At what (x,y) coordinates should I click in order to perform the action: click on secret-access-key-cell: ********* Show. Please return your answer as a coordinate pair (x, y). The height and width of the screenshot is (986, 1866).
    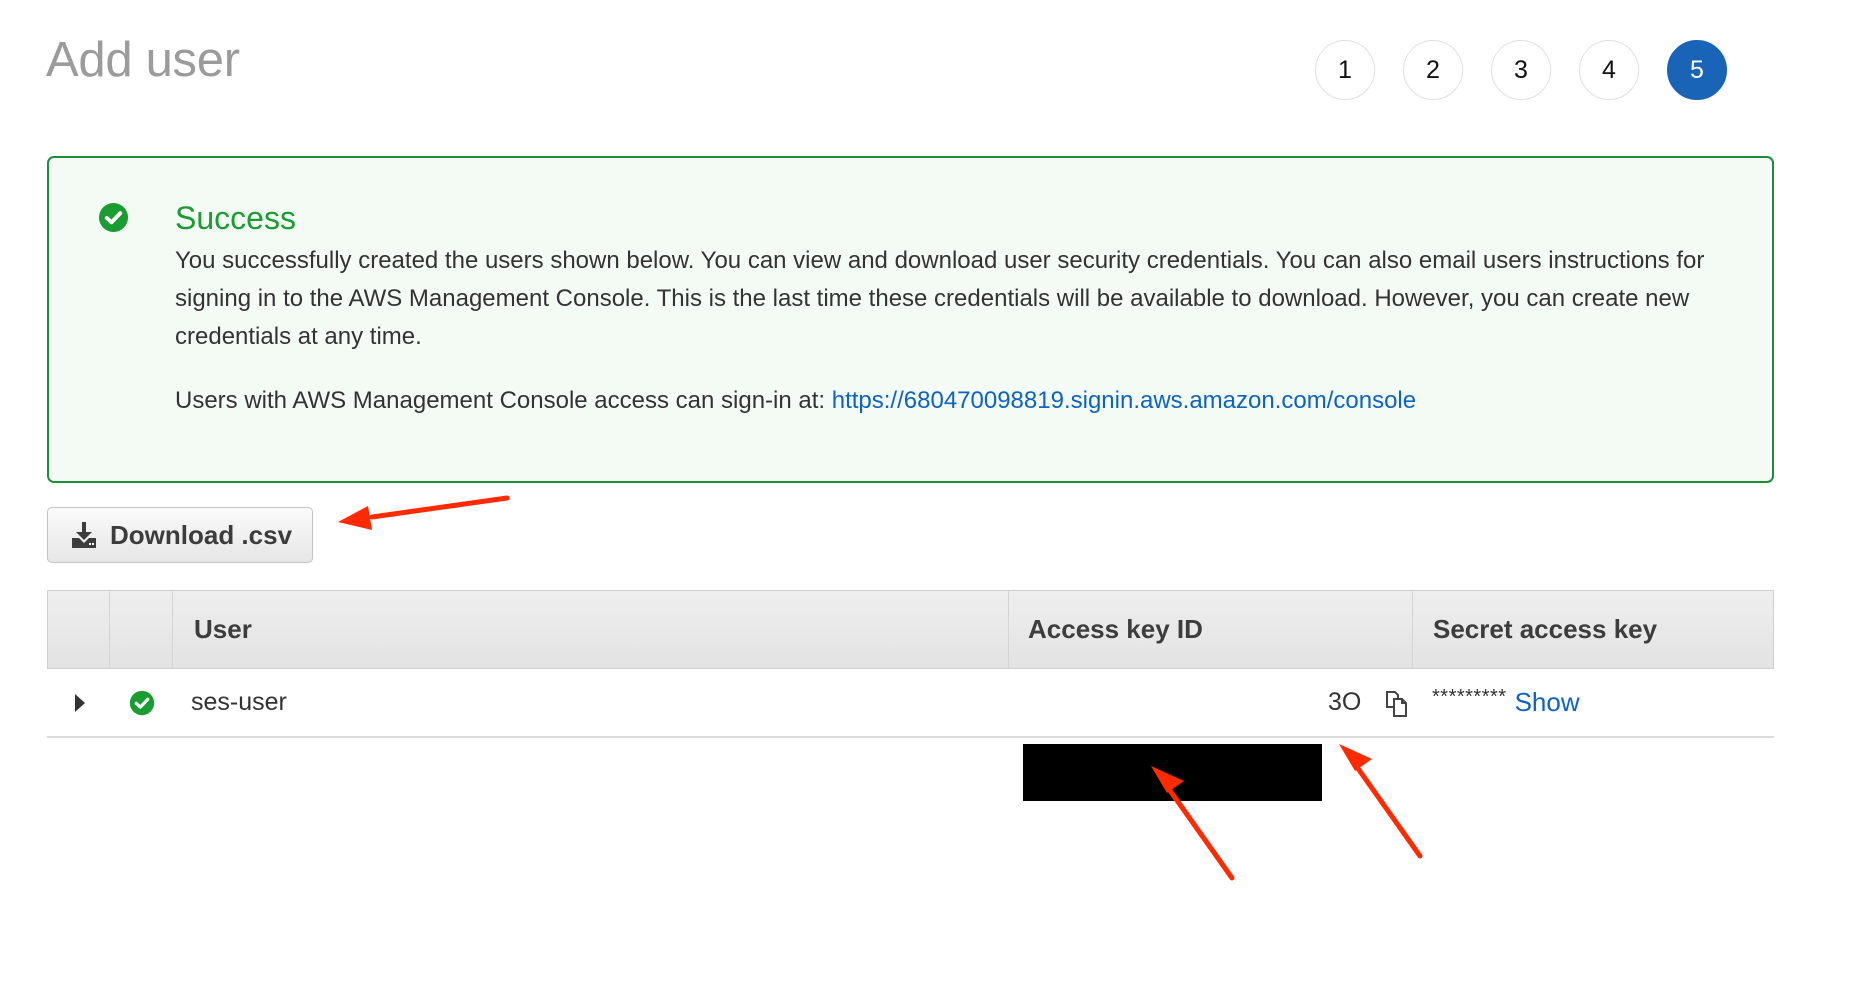
    Looking at the image, I should click on (1506, 702).